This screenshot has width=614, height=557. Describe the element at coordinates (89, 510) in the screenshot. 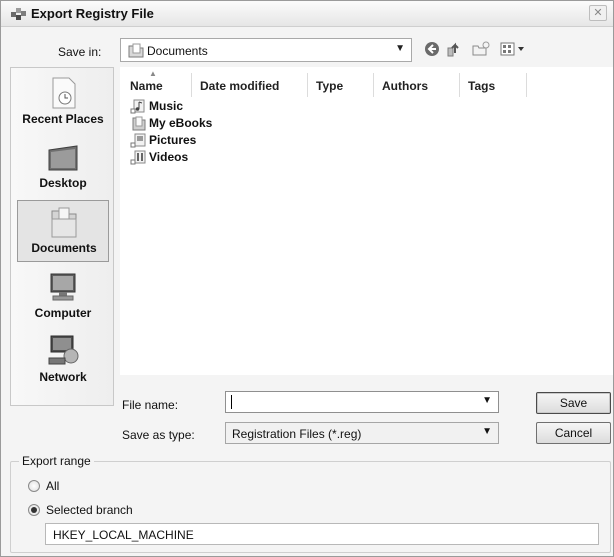

I see `selected-branch-label: Selected branch` at that location.